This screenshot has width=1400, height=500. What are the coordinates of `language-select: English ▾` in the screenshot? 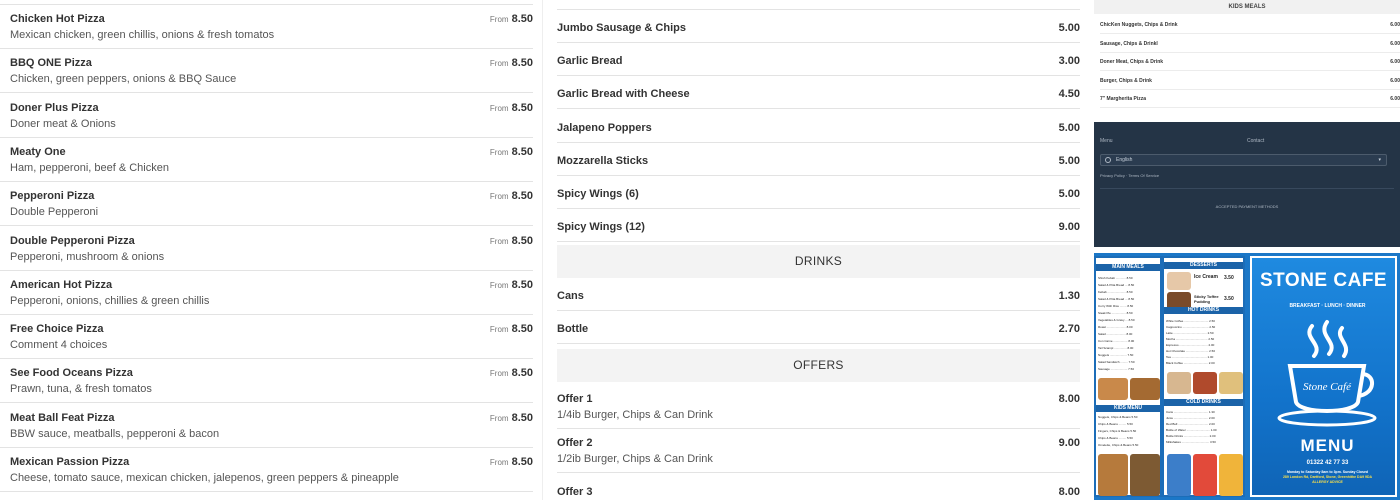 It's located at (1243, 160).